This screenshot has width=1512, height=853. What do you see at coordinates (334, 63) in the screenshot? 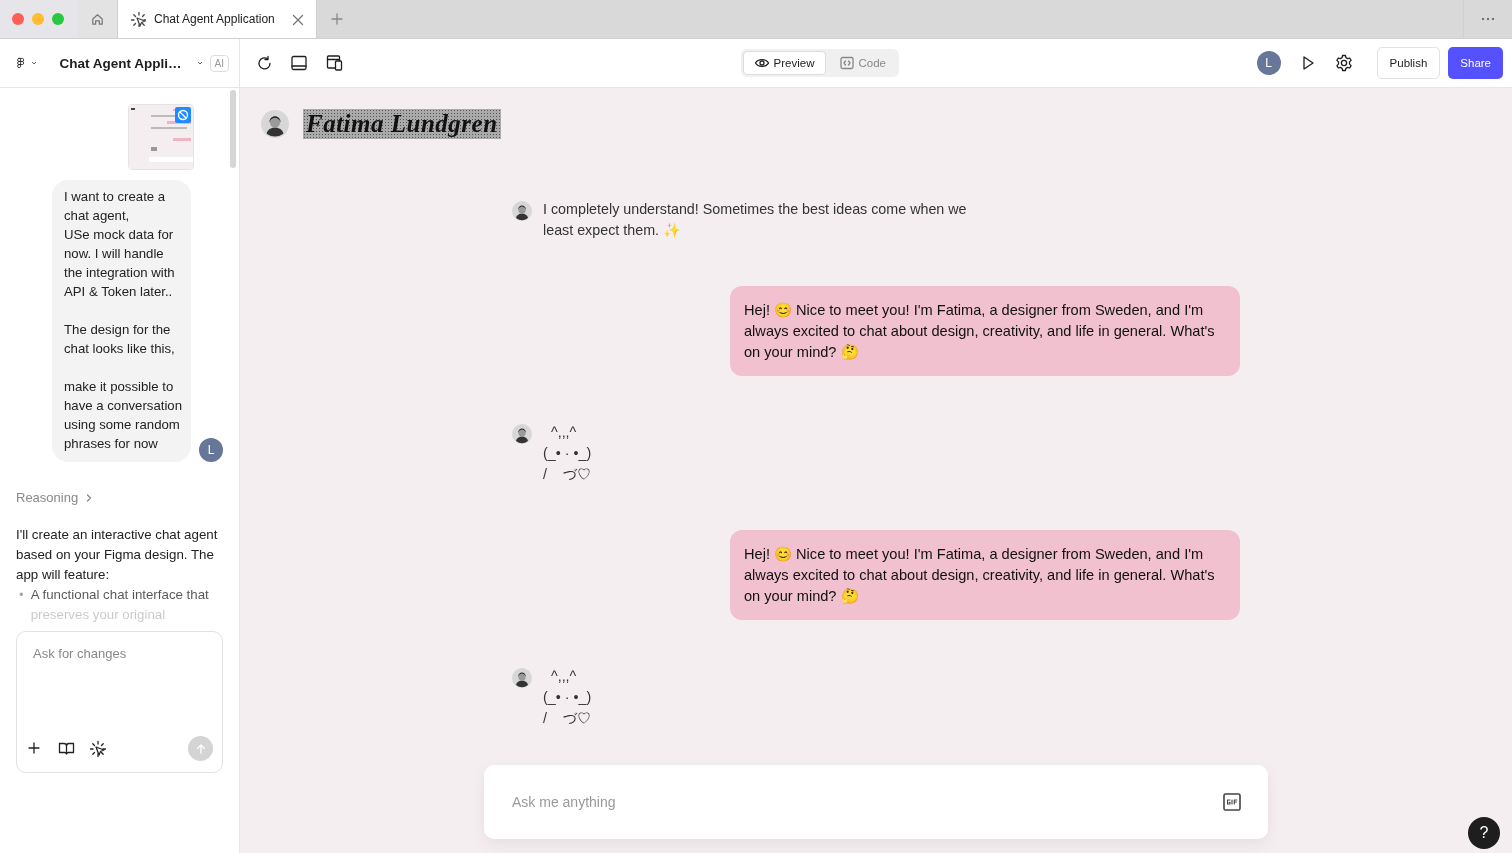
I see `devices-icon` at bounding box center [334, 63].